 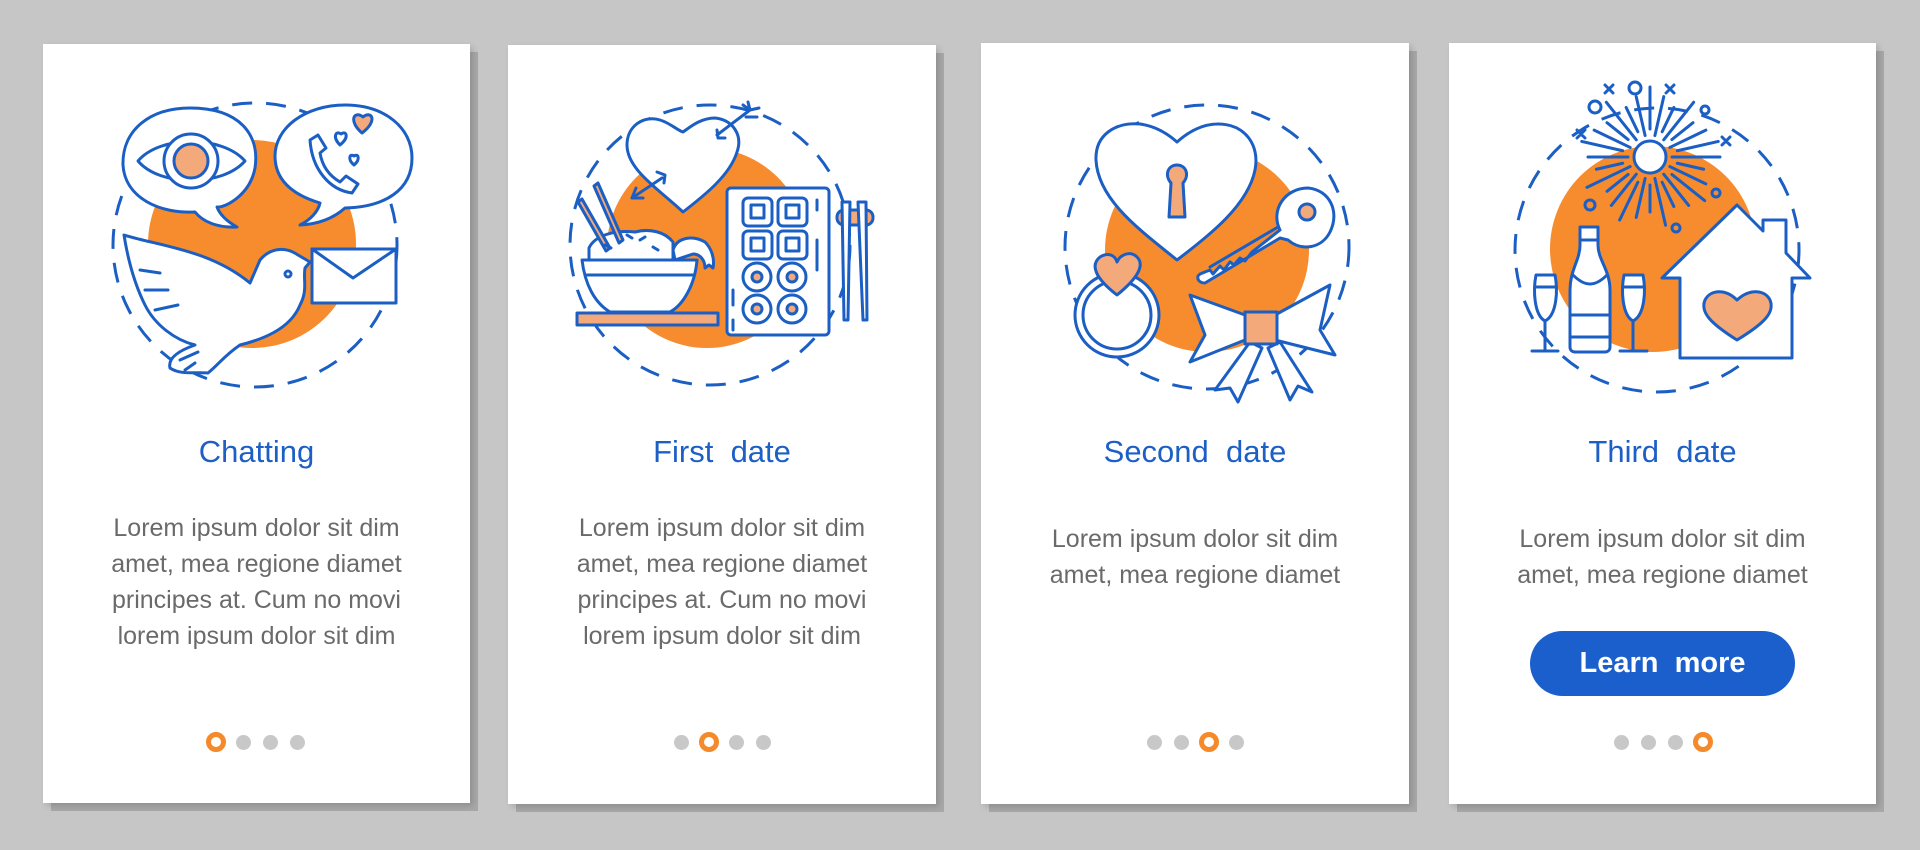 What do you see at coordinates (721, 243) in the screenshot?
I see `first-date-illustration` at bounding box center [721, 243].